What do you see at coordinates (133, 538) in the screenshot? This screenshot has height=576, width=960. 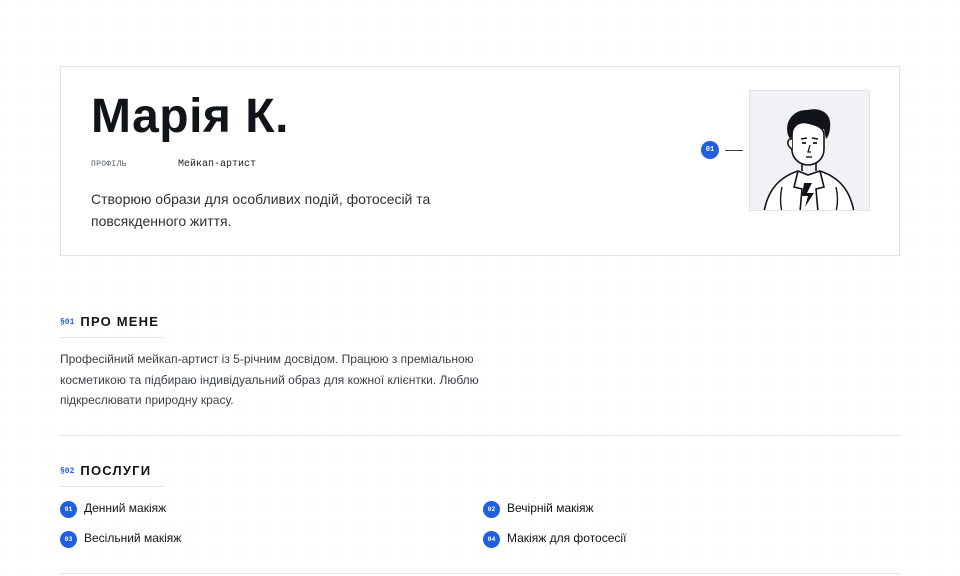 I see `service-label: Весільний макіяж` at bounding box center [133, 538].